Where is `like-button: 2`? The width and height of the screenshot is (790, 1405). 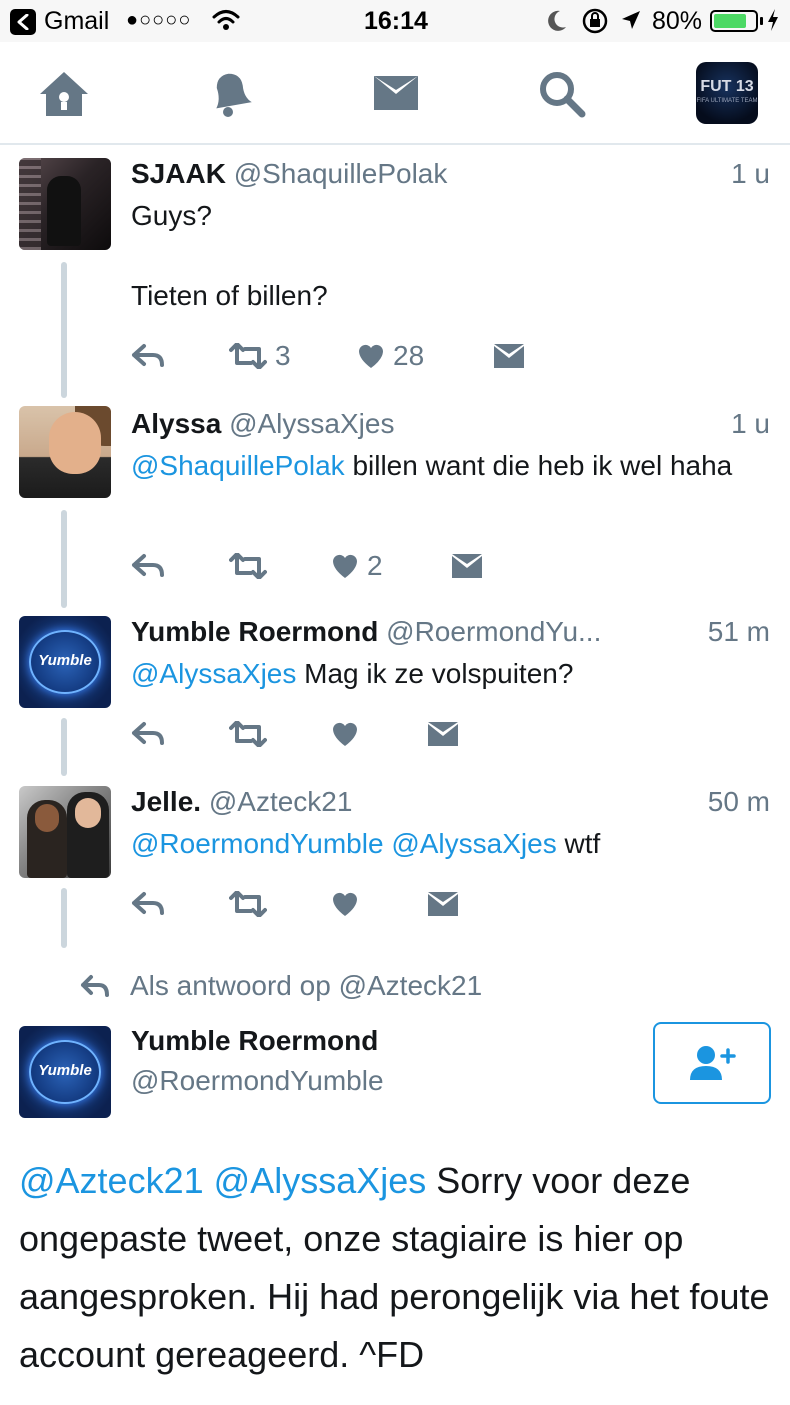
like-button: 2 is located at coordinates (357, 566).